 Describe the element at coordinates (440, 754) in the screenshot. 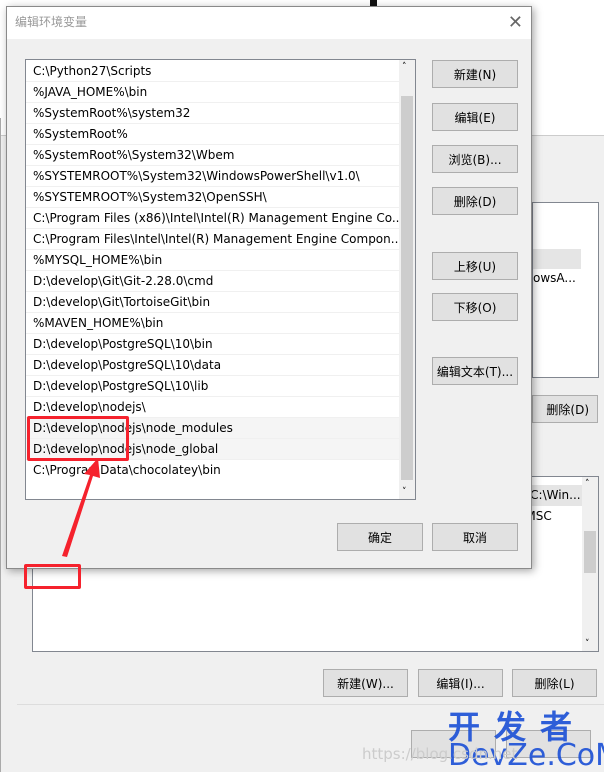

I see `watermark-url: https://blog.csdn.net` at that location.